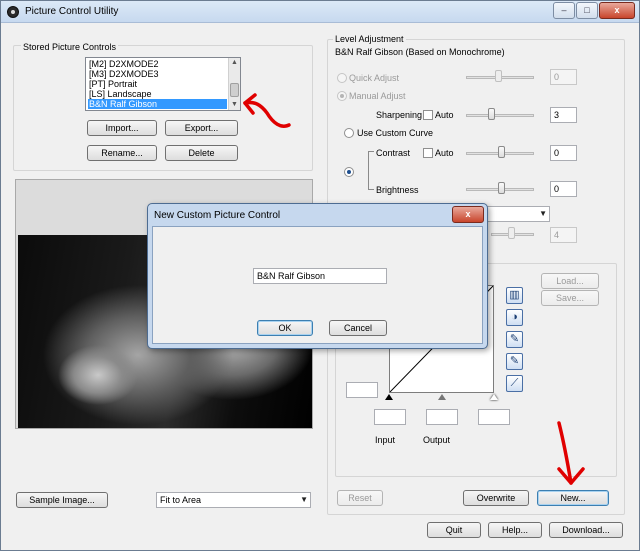  I want to click on sharpening-slider, so click(500, 115).